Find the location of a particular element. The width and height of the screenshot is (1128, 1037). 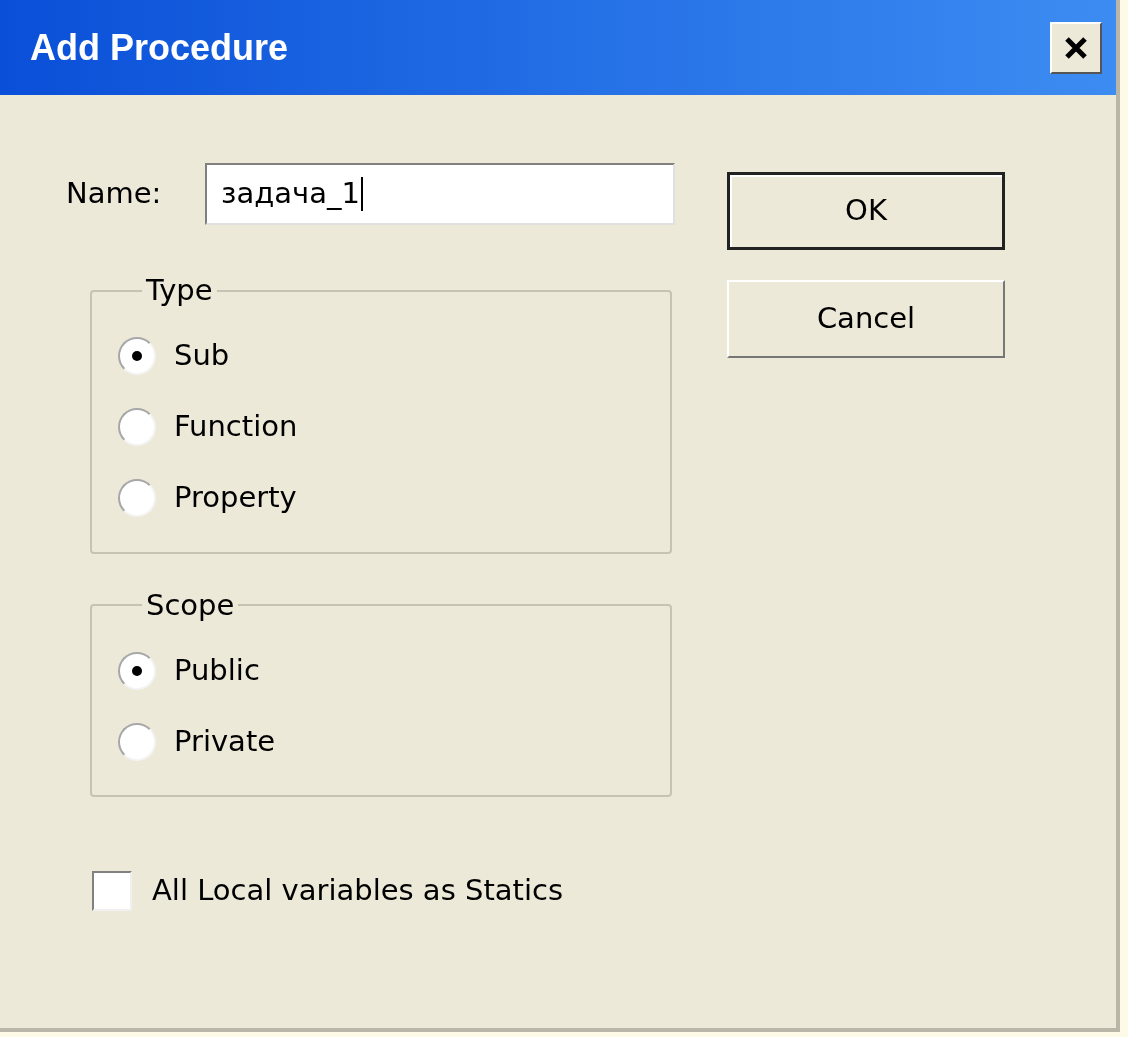

radio-label: Function is located at coordinates (236, 427).